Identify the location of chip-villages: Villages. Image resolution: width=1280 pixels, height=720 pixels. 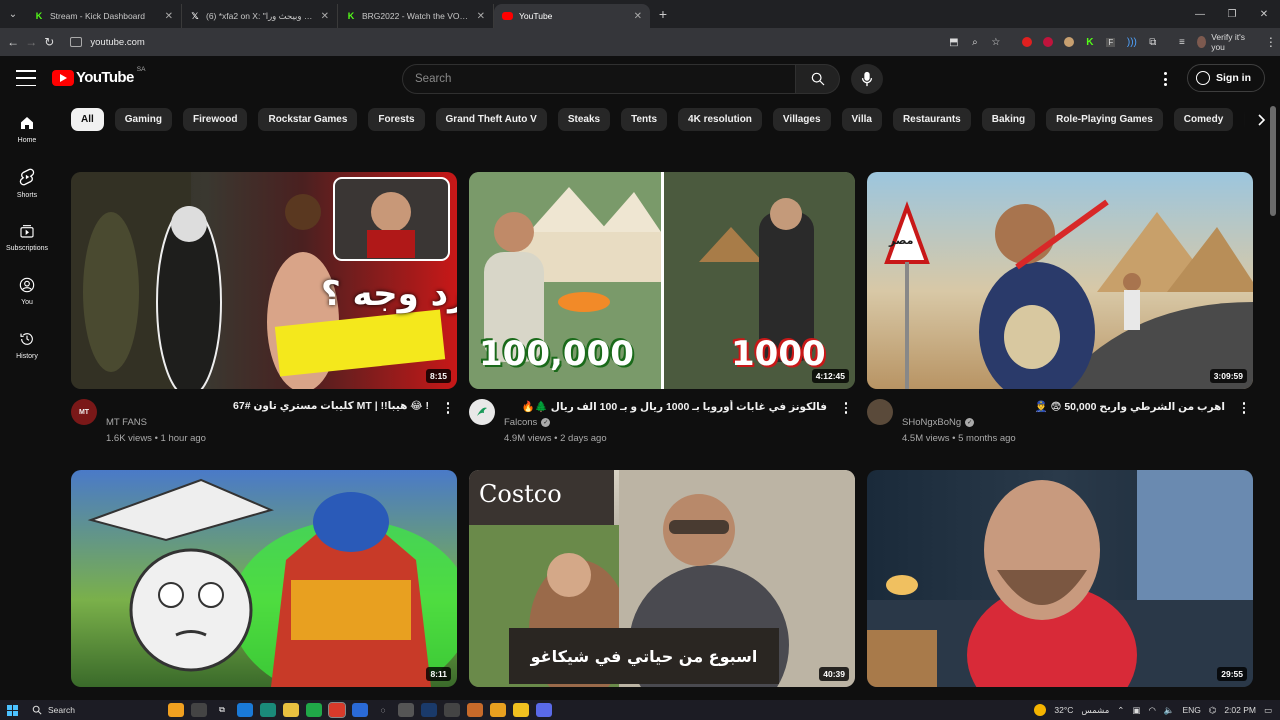
(801, 119).